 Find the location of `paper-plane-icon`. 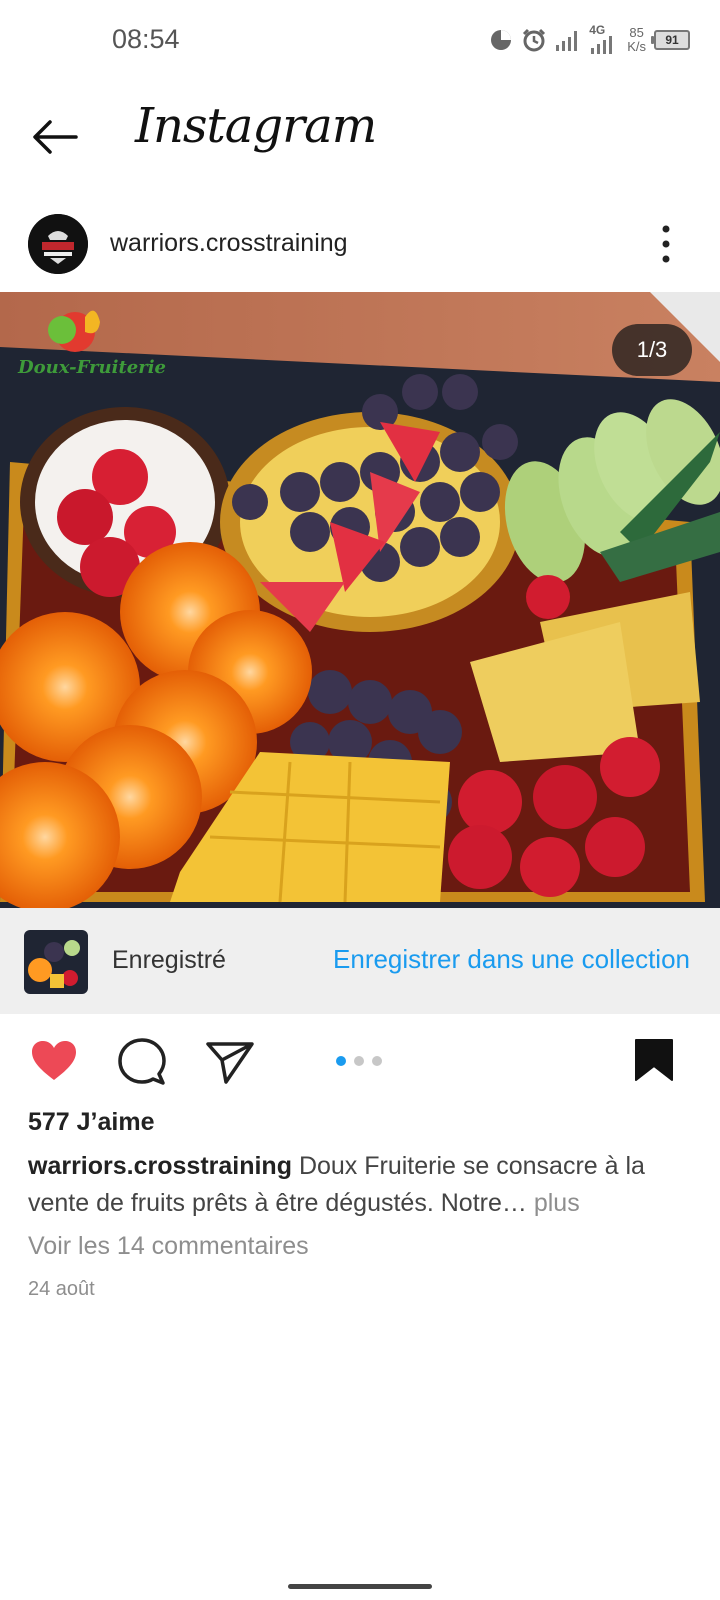

paper-plane-icon is located at coordinates (230, 1063).